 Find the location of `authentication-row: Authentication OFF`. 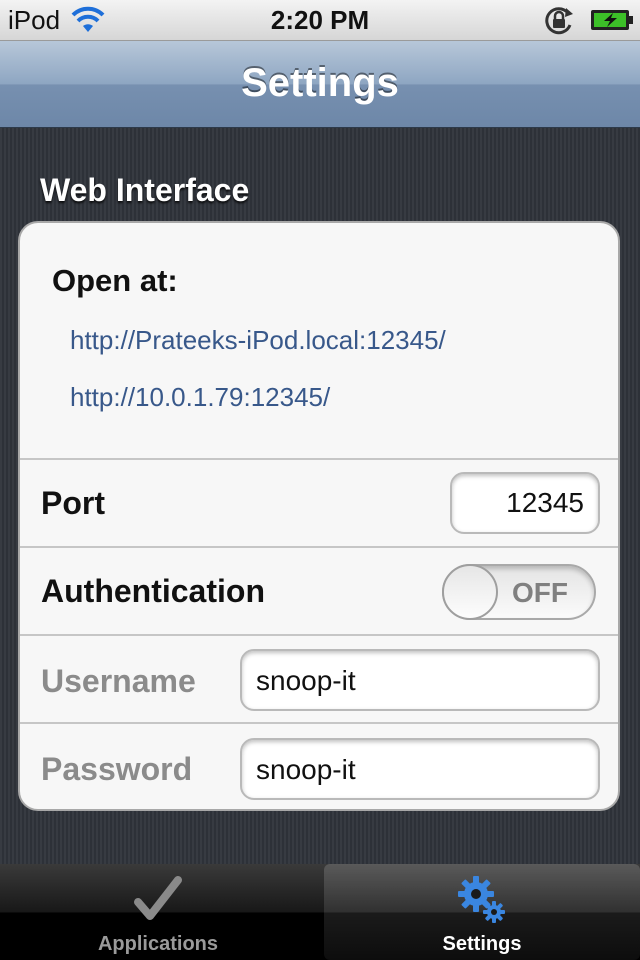

authentication-row: Authentication OFF is located at coordinates (319, 590).